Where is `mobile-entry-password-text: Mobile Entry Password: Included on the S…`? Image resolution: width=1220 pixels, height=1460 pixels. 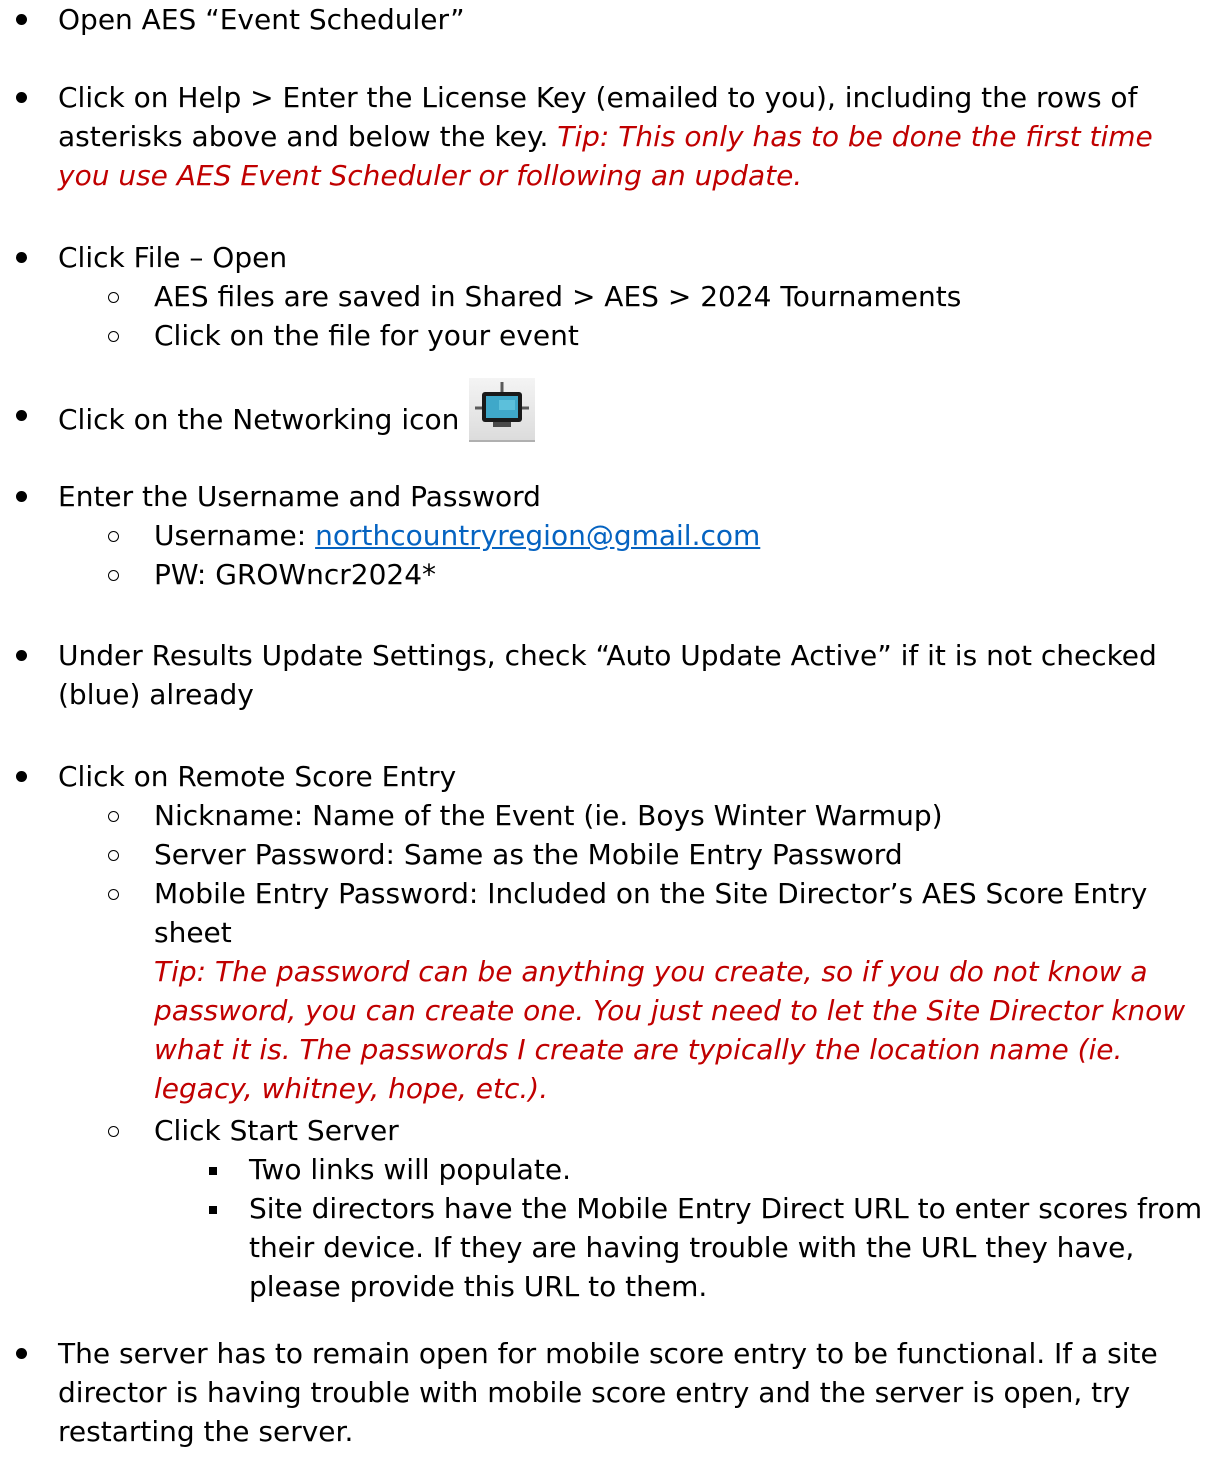 mobile-entry-password-text: Mobile Entry Password: Included on the S… is located at coordinates (651, 913).